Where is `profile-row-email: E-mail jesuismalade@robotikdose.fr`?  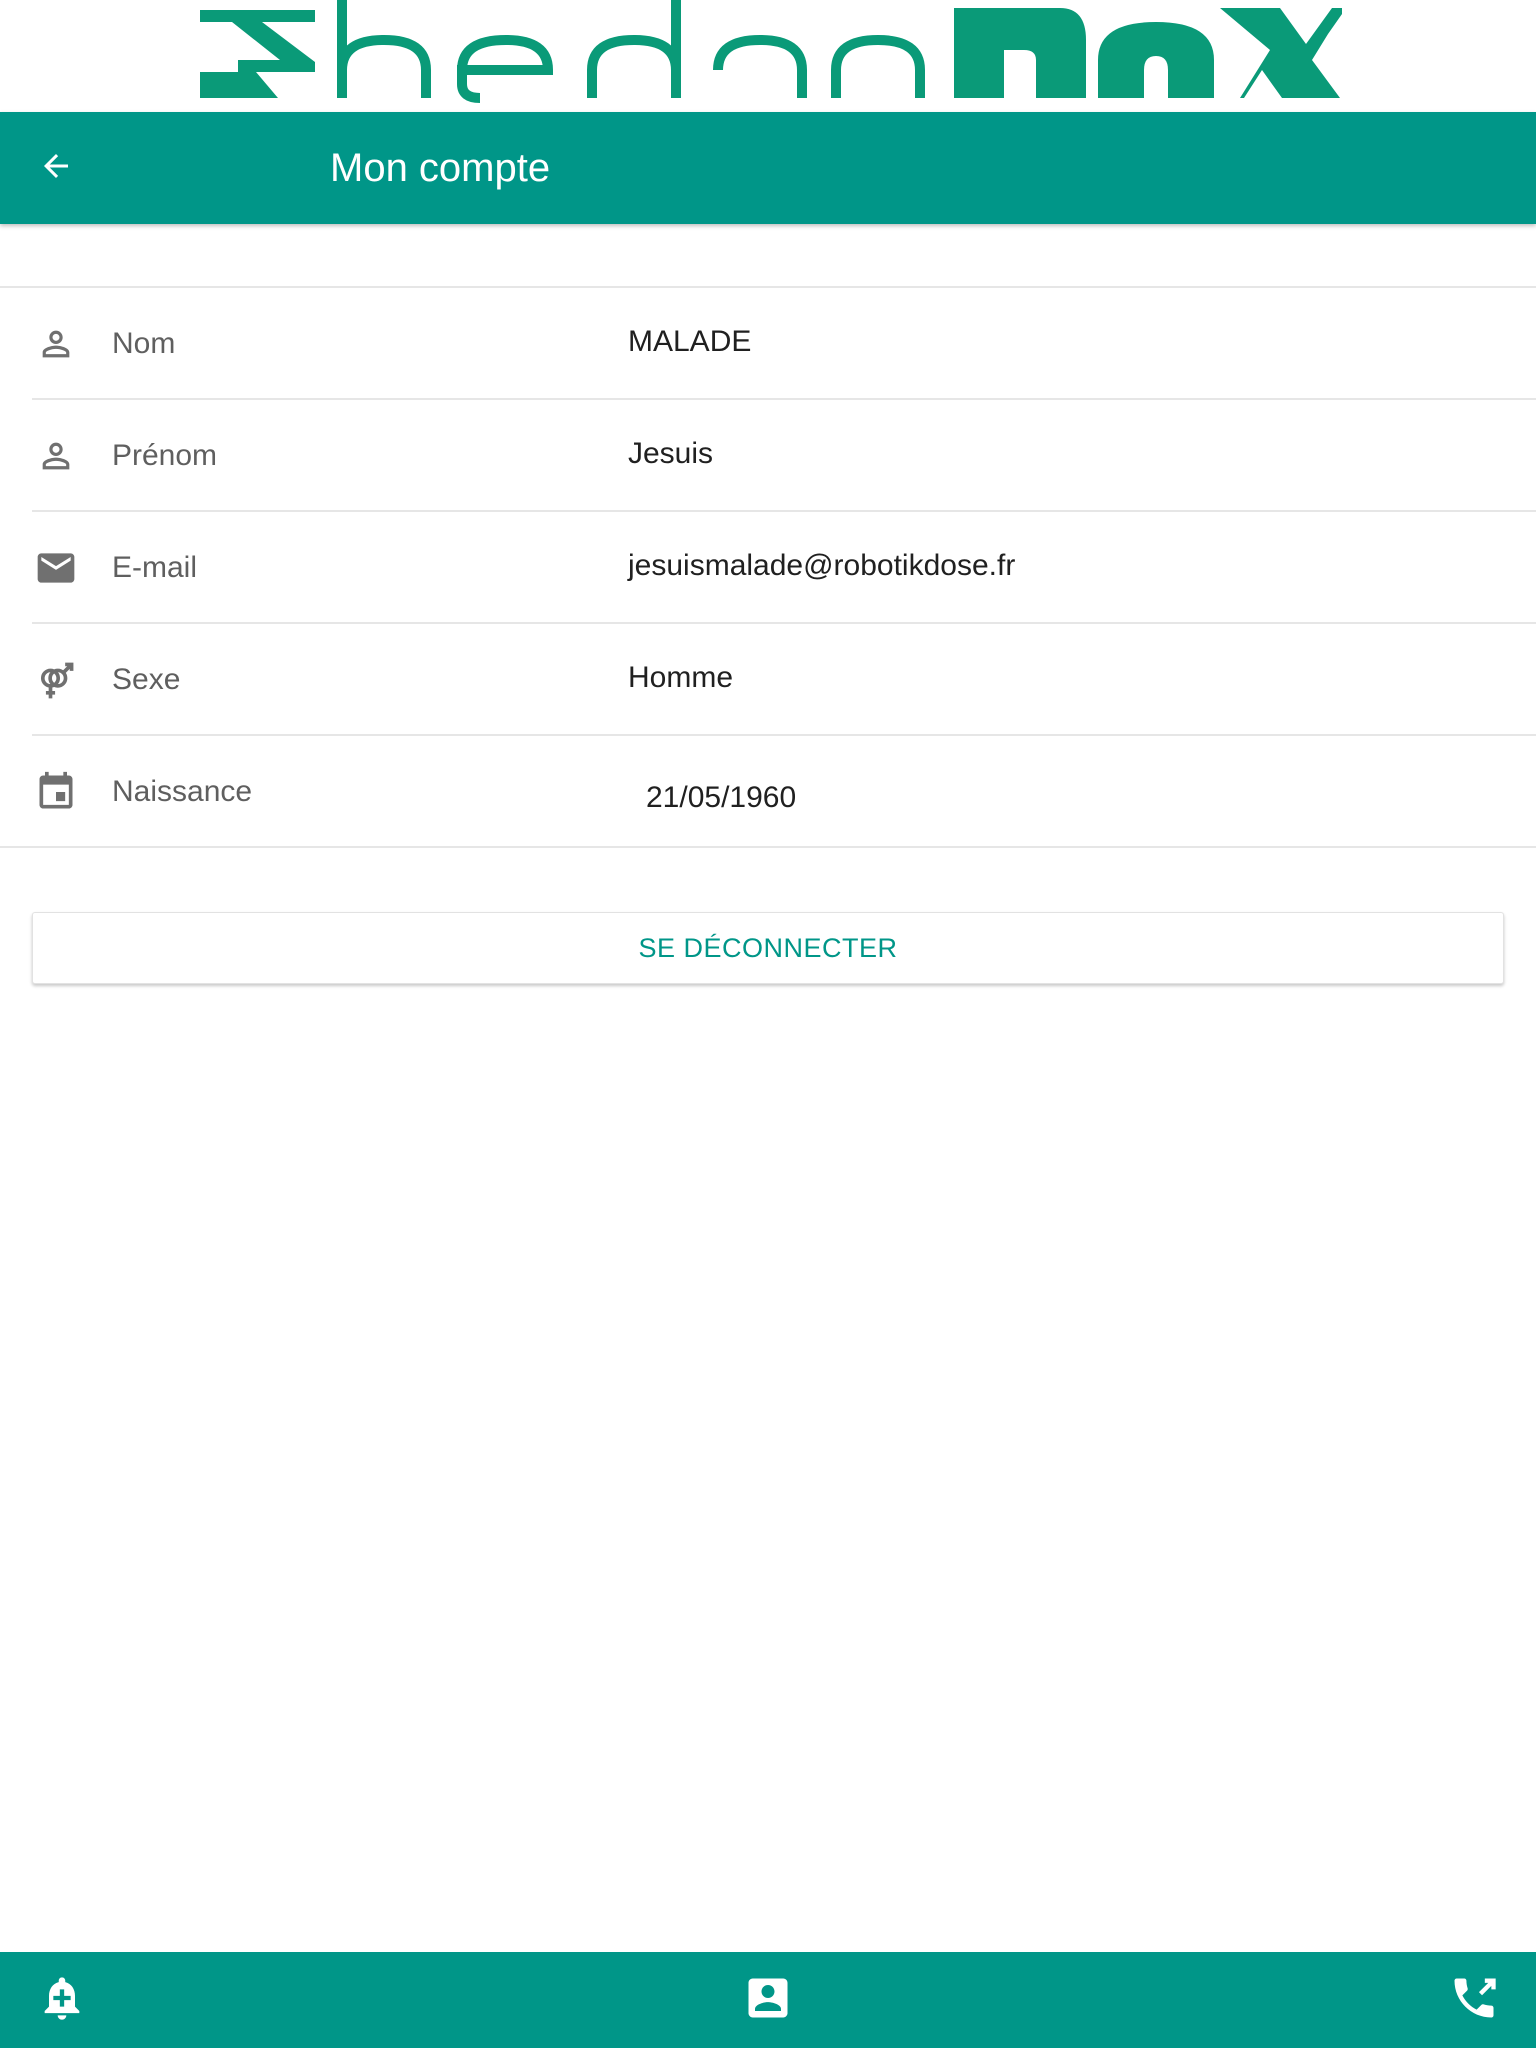 profile-row-email: E-mail jesuismalade@robotikdose.fr is located at coordinates (784, 568).